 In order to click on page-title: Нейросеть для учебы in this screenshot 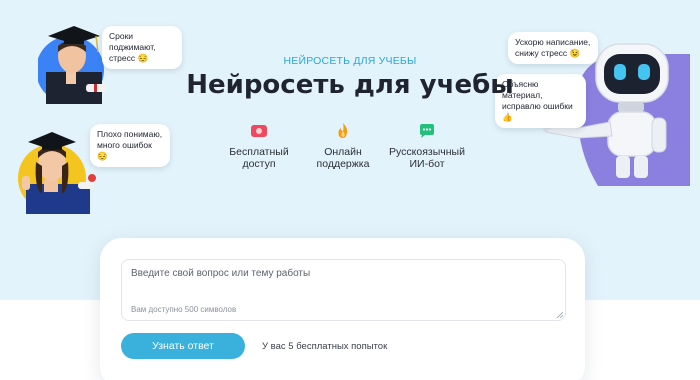, I will do `click(350, 85)`.